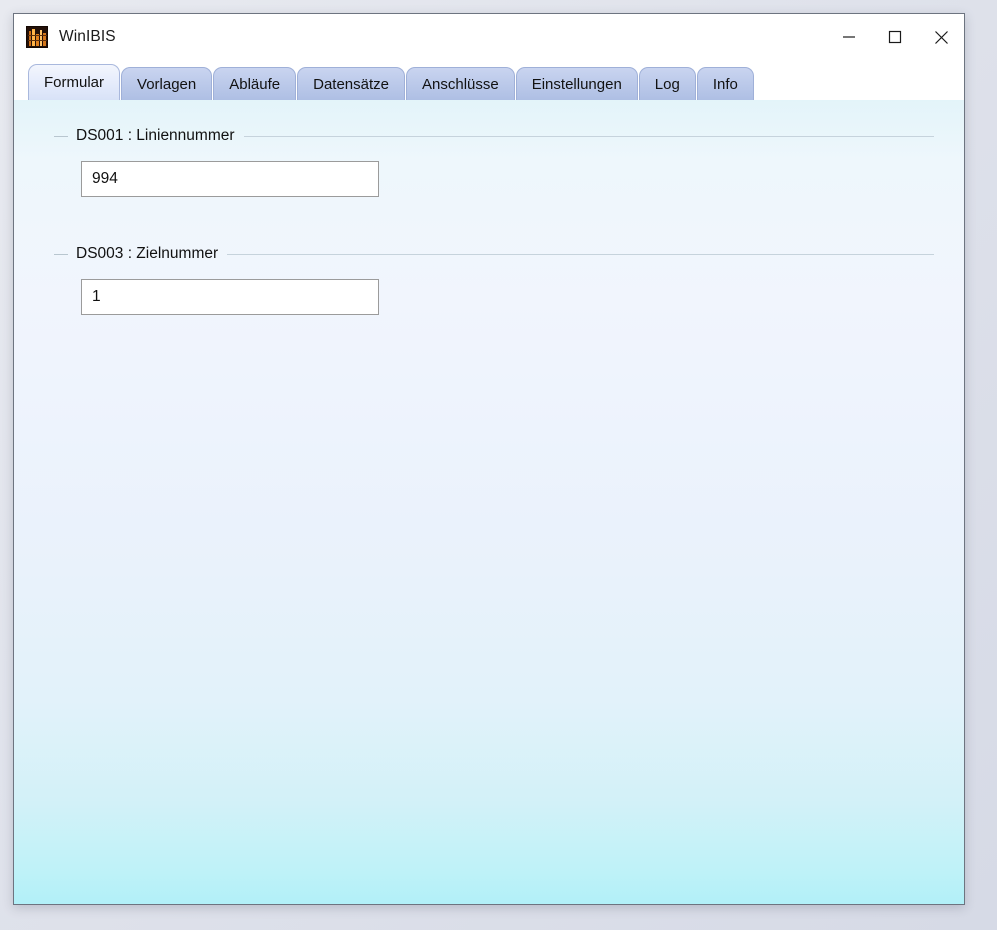  I want to click on tab-datensaetze: Datensätze, so click(351, 83).